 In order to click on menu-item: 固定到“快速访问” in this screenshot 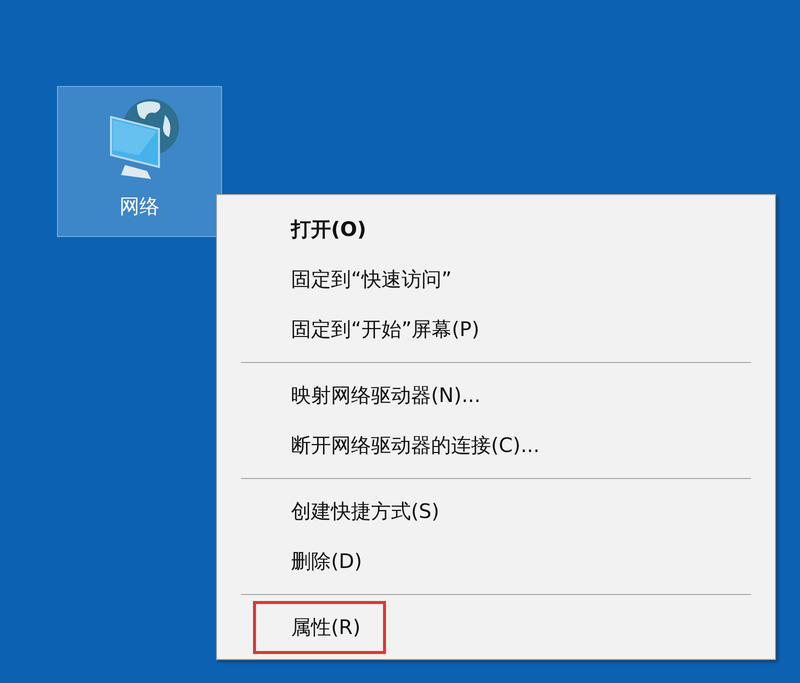, I will do `click(365, 279)`.